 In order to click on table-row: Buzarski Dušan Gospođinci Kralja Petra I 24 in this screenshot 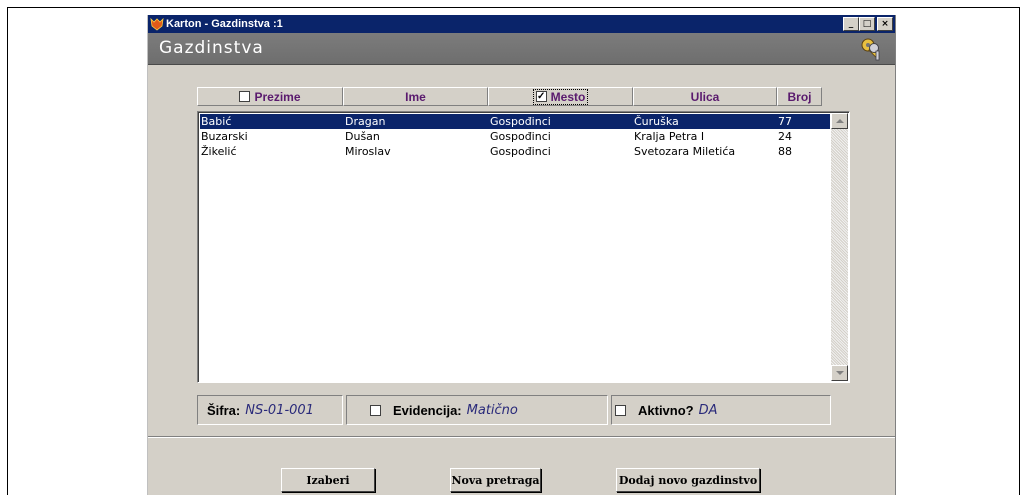, I will do `click(515, 136)`.